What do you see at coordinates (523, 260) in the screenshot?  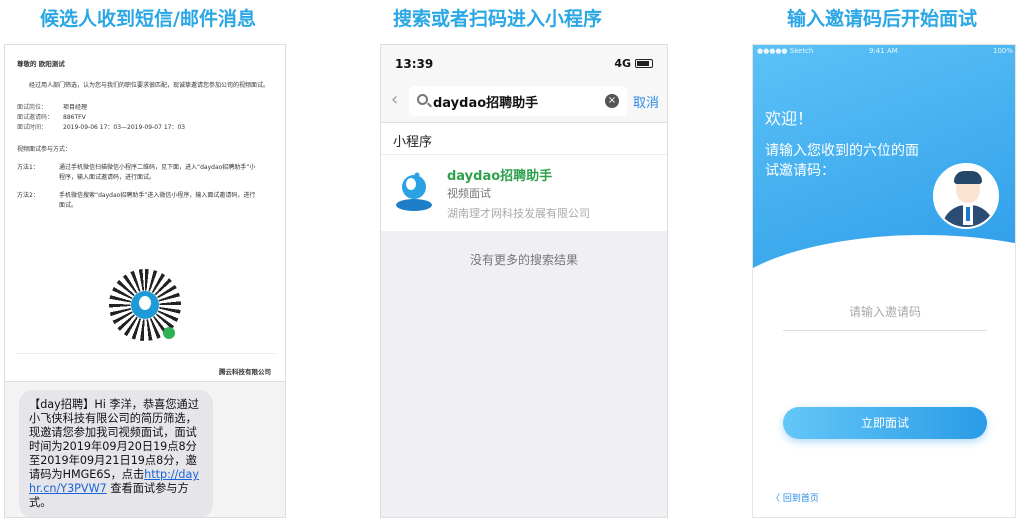 I see `no-more-results: 没有更多的搜索结果` at bounding box center [523, 260].